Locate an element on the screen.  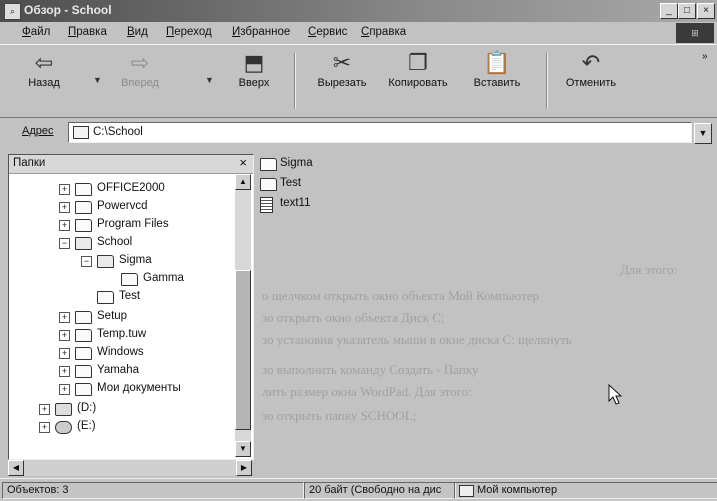
file-item-test: Test is located at coordinates (318, 185).